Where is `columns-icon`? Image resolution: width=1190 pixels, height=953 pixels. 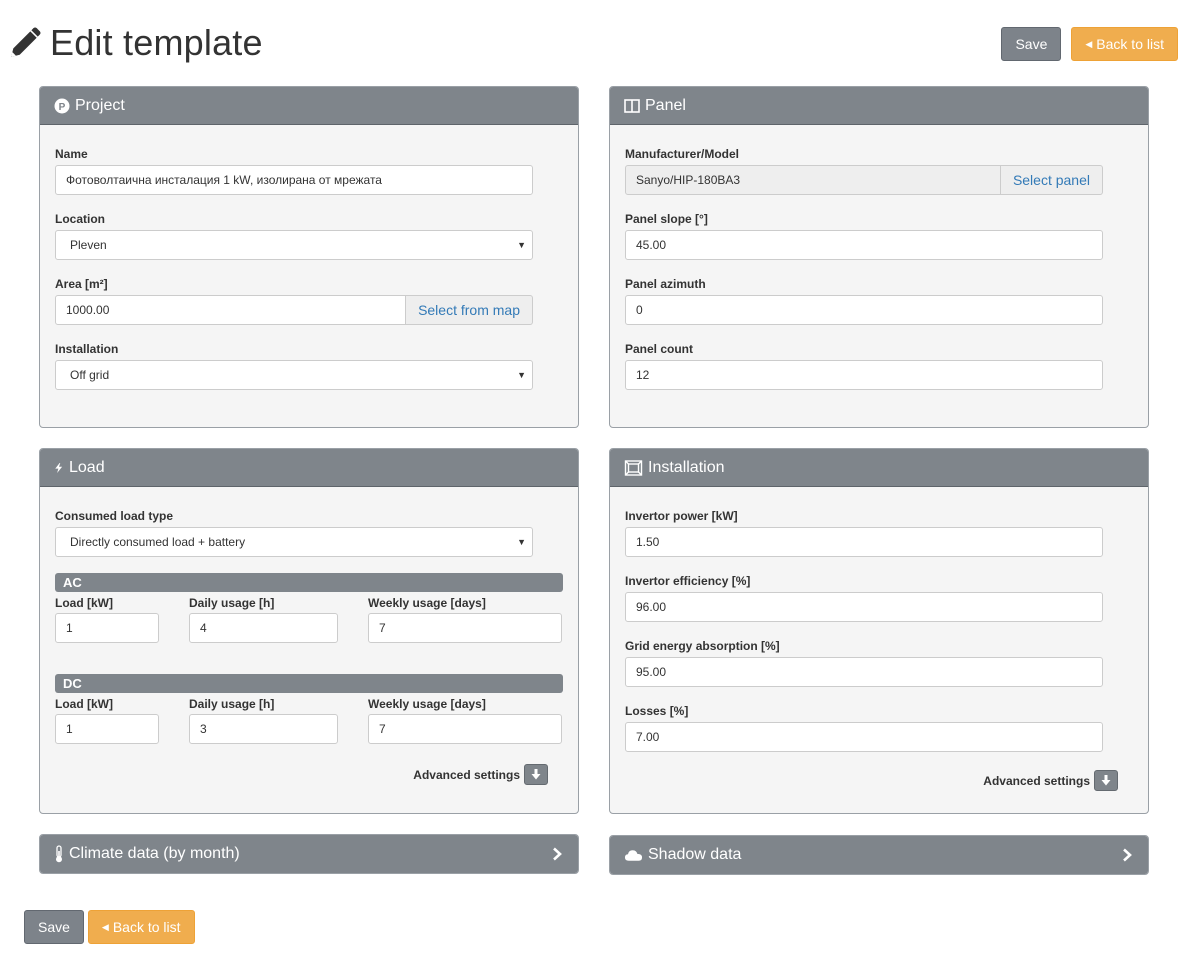
columns-icon is located at coordinates (632, 105).